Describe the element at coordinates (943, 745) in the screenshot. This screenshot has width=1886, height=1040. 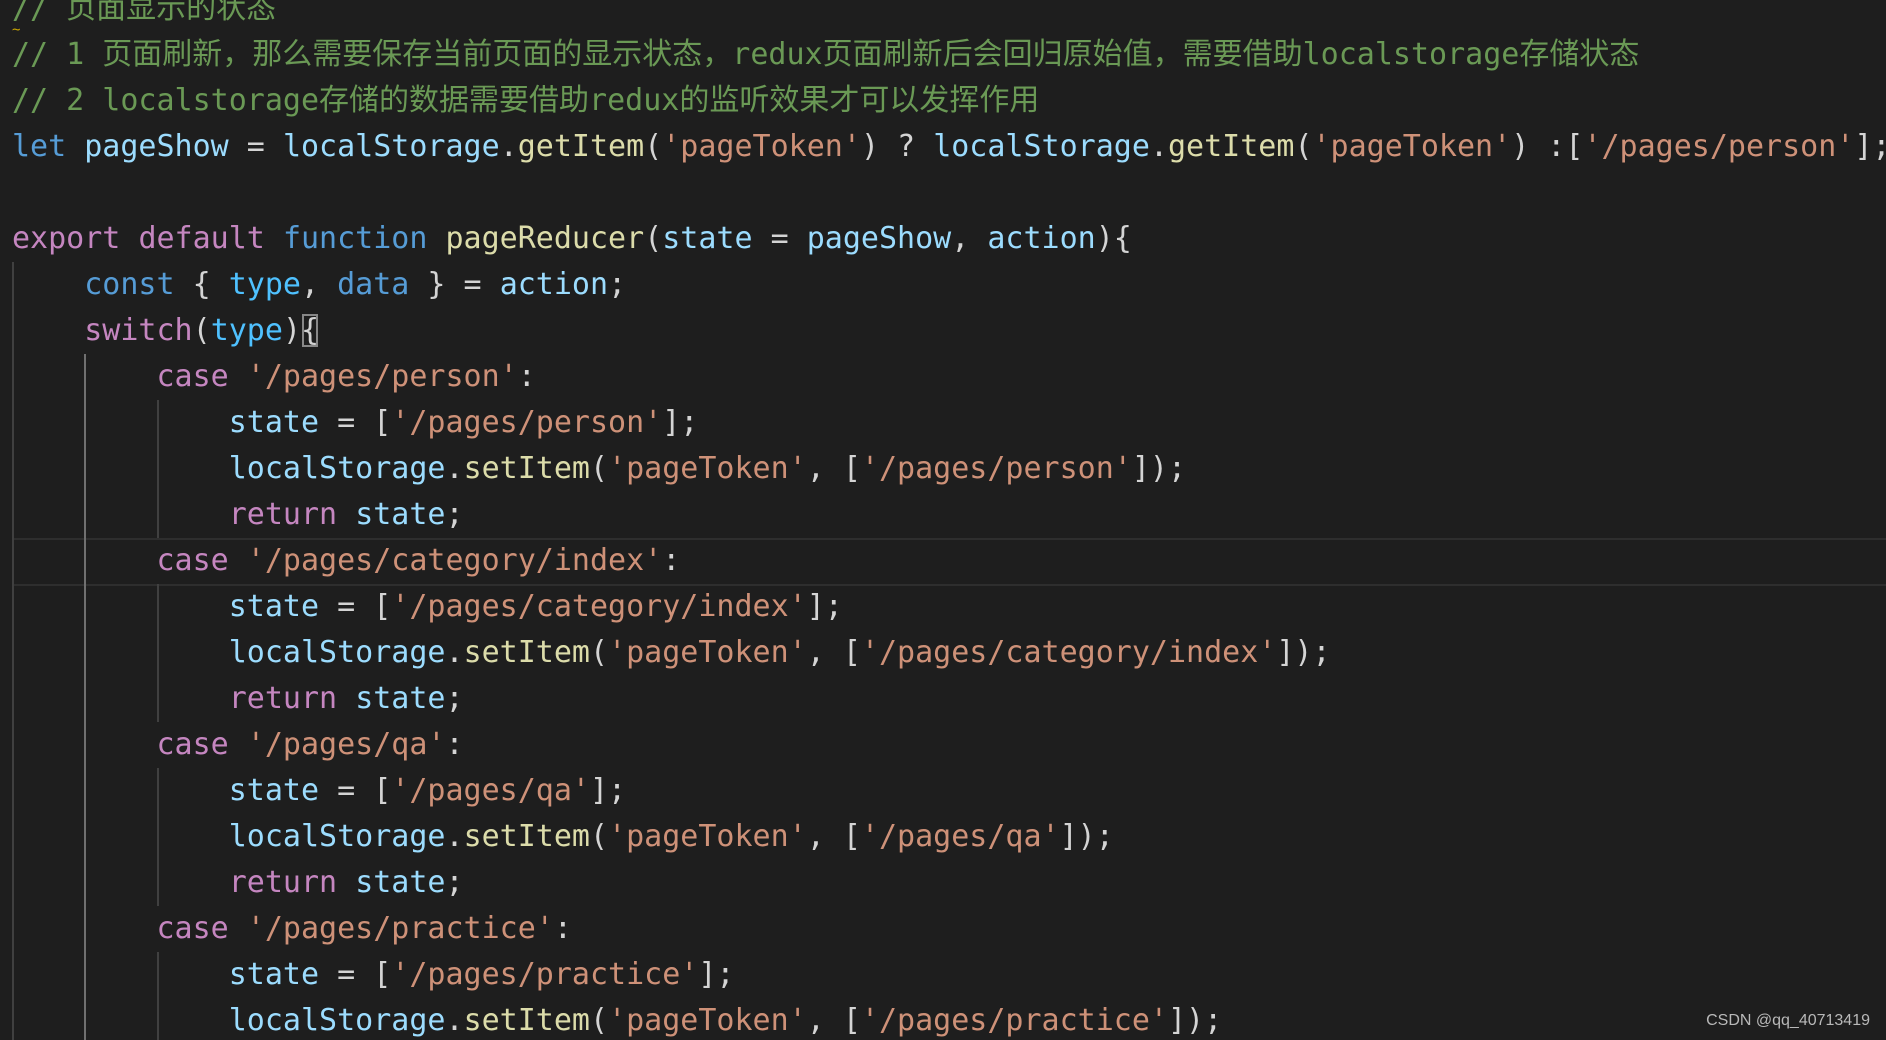
I see `code-line: case '/pages/qa':` at that location.